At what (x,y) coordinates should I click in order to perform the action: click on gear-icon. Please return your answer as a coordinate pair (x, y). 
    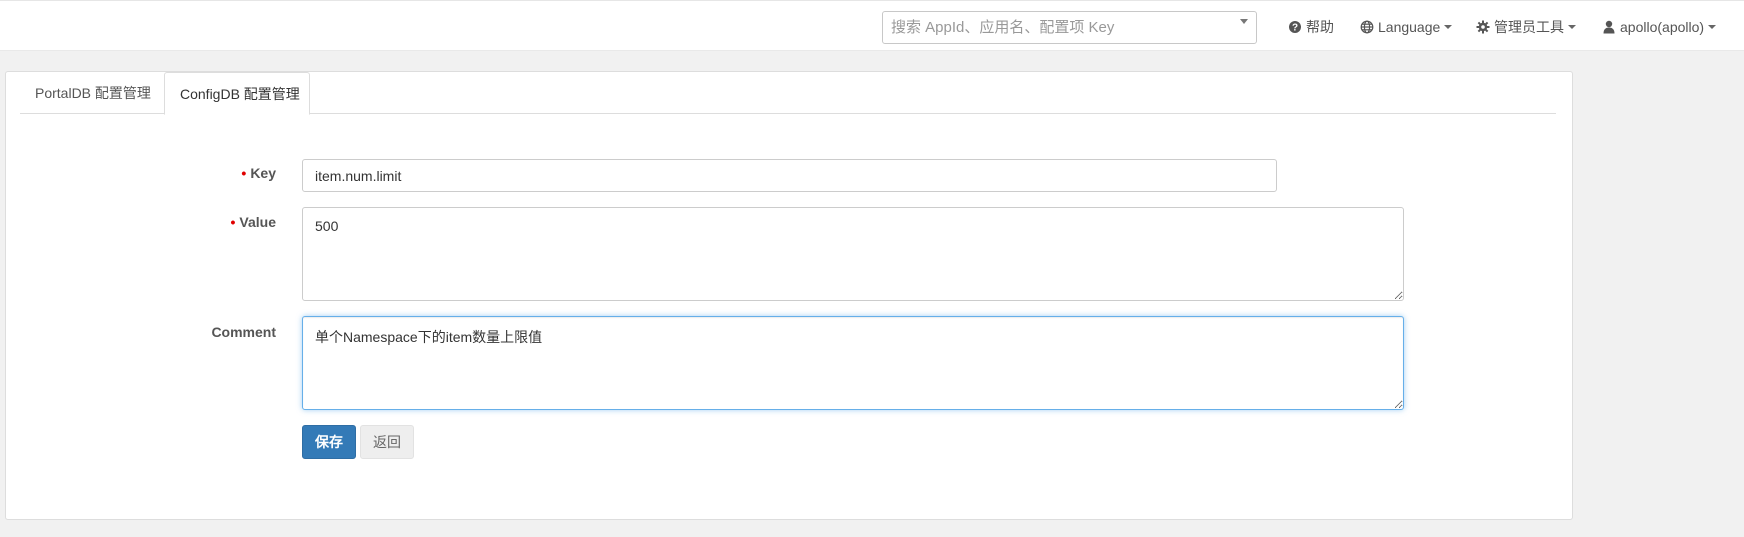
    Looking at the image, I should click on (1483, 27).